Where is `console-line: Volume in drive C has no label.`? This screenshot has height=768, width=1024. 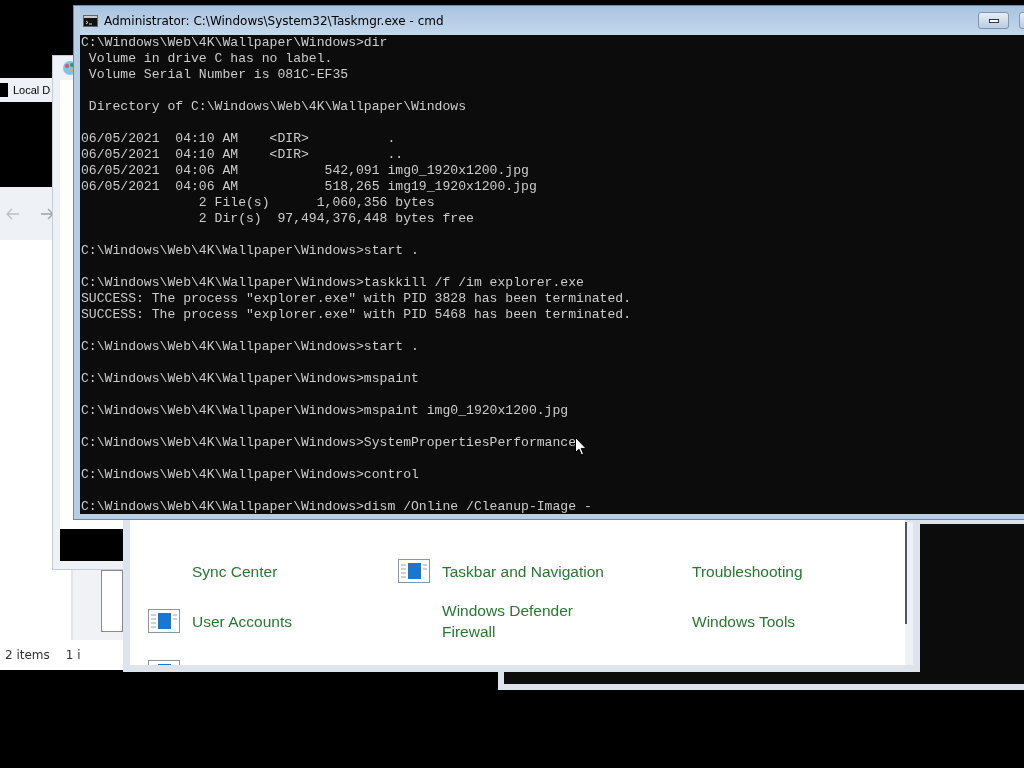 console-line: Volume in drive C has no label. is located at coordinates (210, 59).